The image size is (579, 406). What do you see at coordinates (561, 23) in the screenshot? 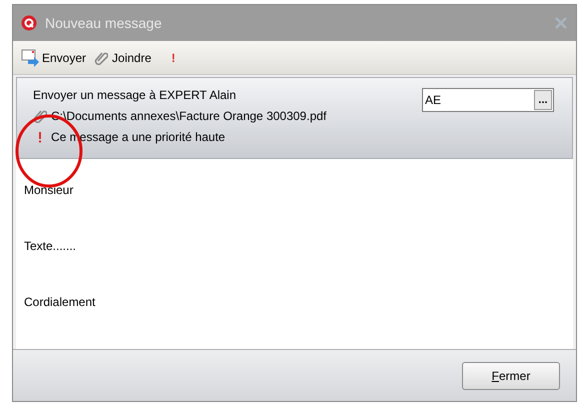
I see `close-icon` at bounding box center [561, 23].